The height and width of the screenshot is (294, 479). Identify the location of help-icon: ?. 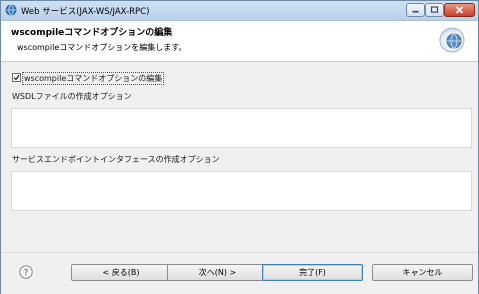
(26, 272).